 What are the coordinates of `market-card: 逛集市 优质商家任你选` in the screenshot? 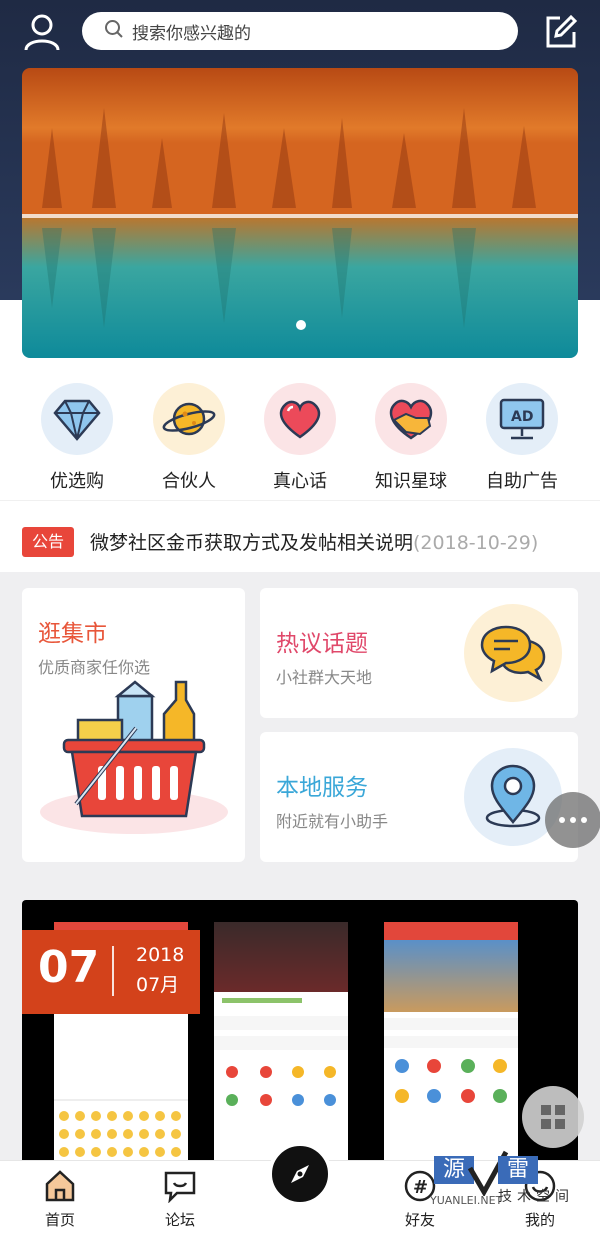 It's located at (133, 725).